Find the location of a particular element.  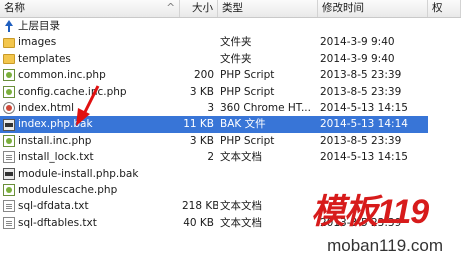

column-name-label: 名称 is located at coordinates (14, 8).